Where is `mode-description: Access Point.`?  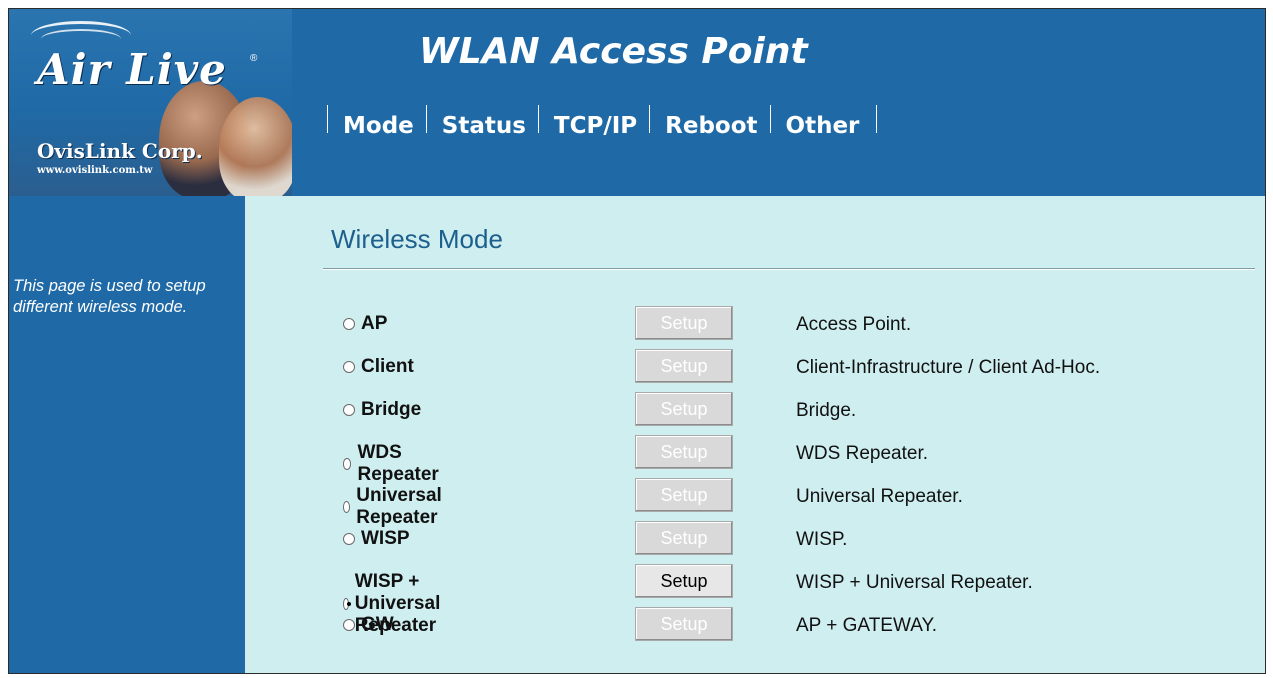
mode-description: Access Point. is located at coordinates (854, 324).